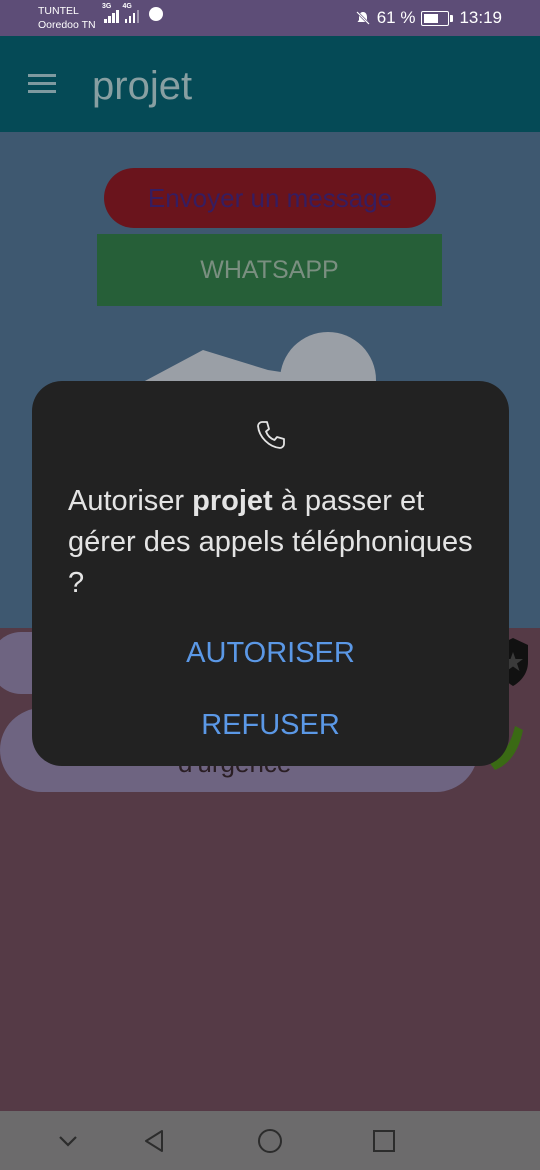 The height and width of the screenshot is (1170, 540). Describe the element at coordinates (127, 6) in the screenshot. I see `network-type-2: 4G` at that location.